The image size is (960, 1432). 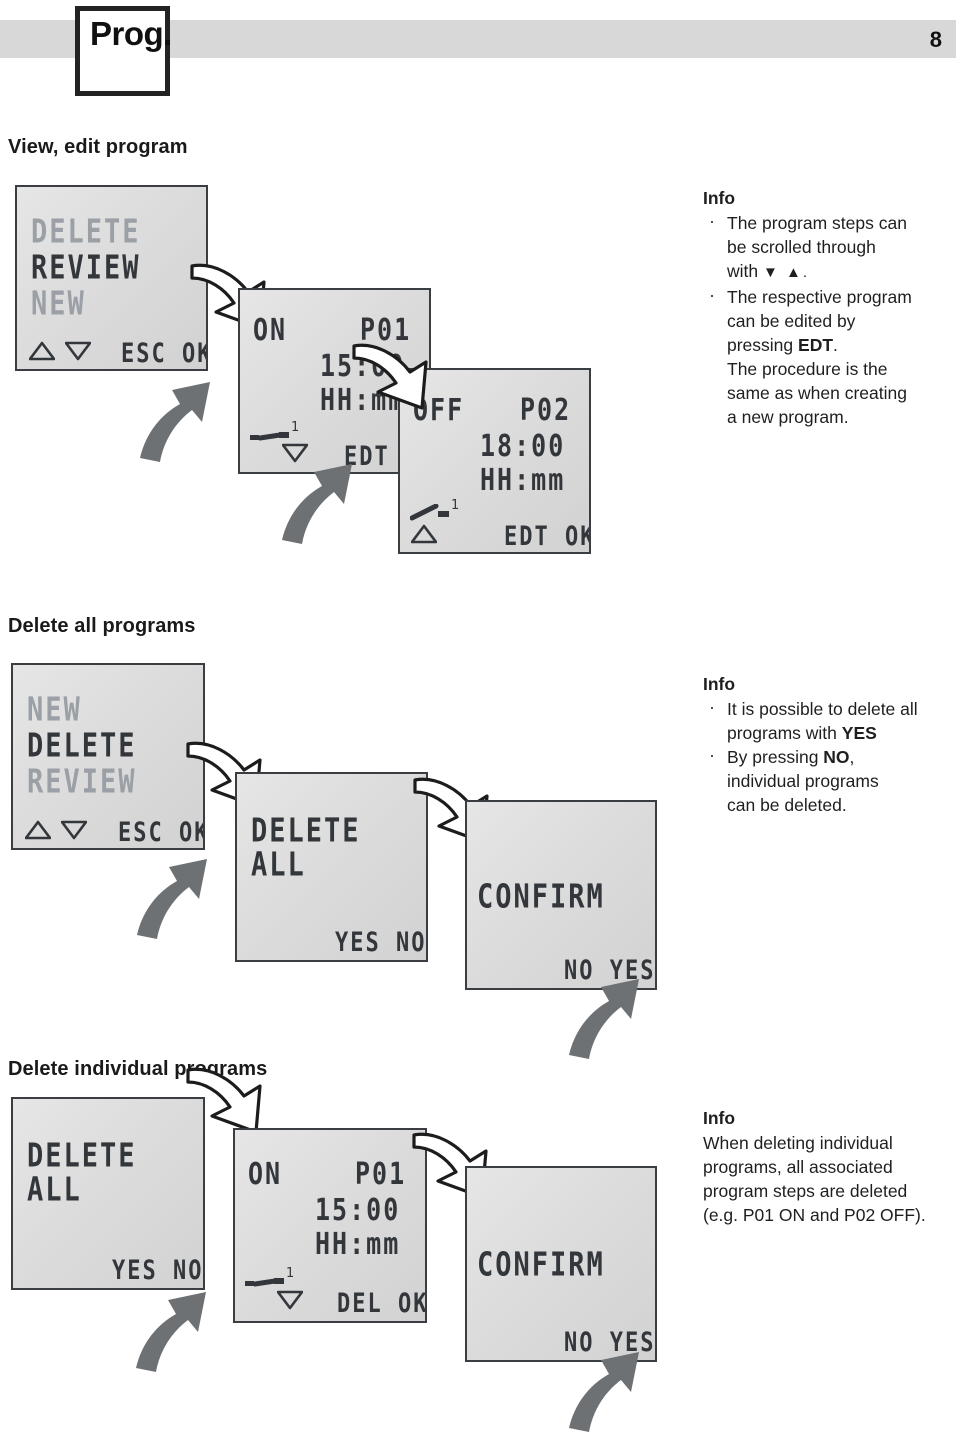 What do you see at coordinates (331, 867) in the screenshot?
I see `lcd-panel-delete-all-prompt: DELETE ALL YES NO` at bounding box center [331, 867].